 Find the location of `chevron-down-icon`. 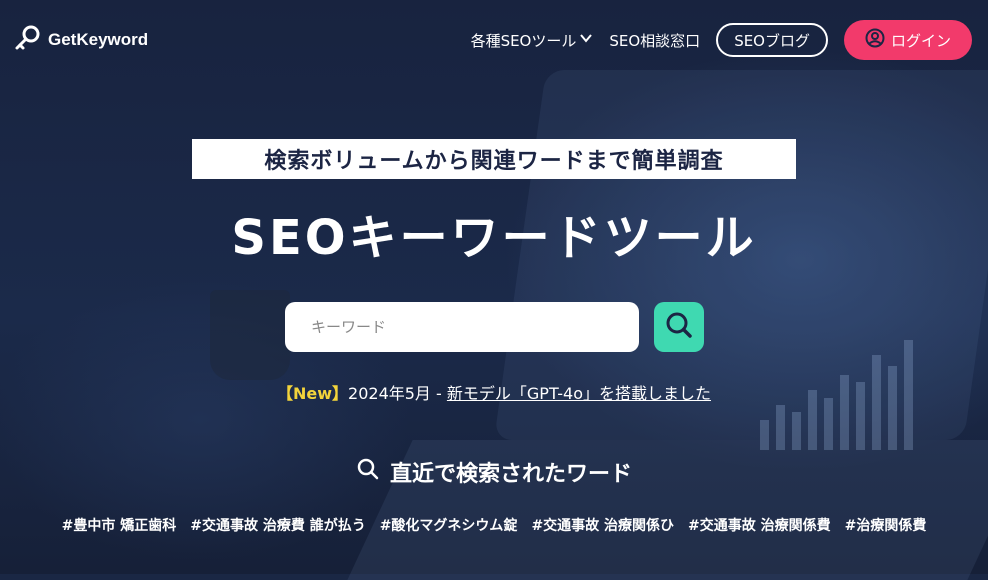

chevron-down-icon is located at coordinates (586, 40).